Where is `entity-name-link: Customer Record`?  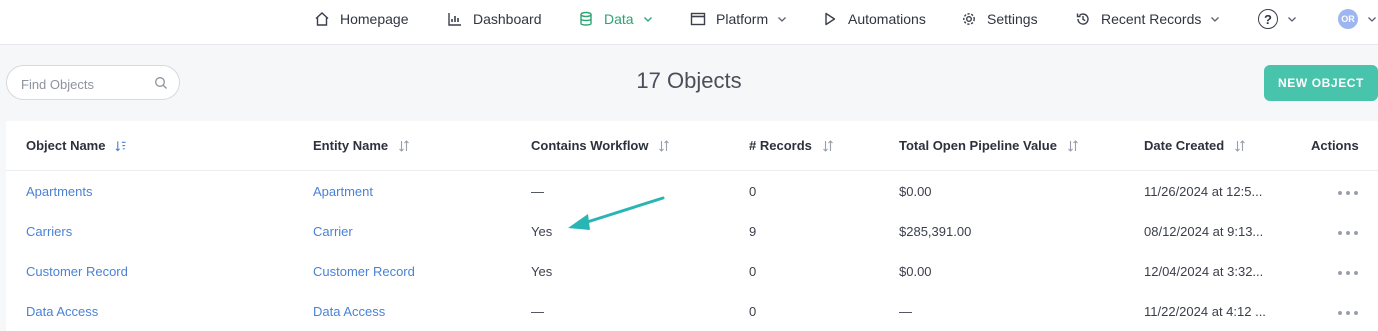
entity-name-link: Customer Record is located at coordinates (364, 271).